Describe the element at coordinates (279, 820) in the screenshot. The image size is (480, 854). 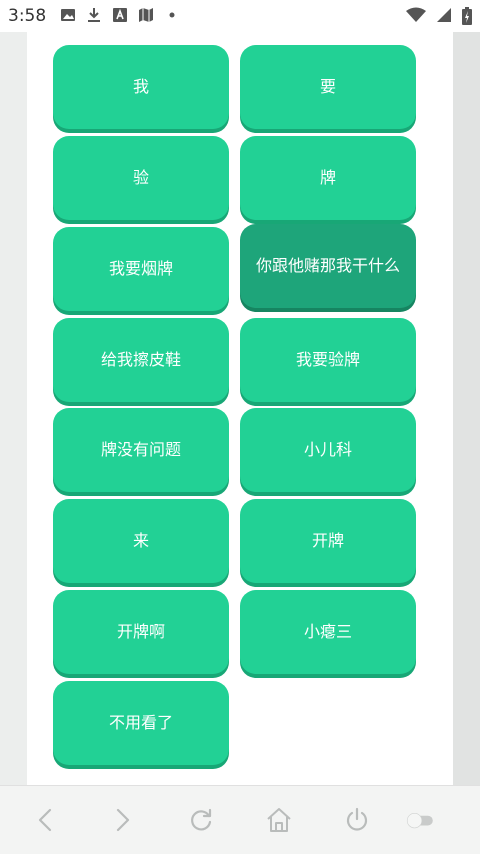
I see `home-icon` at that location.